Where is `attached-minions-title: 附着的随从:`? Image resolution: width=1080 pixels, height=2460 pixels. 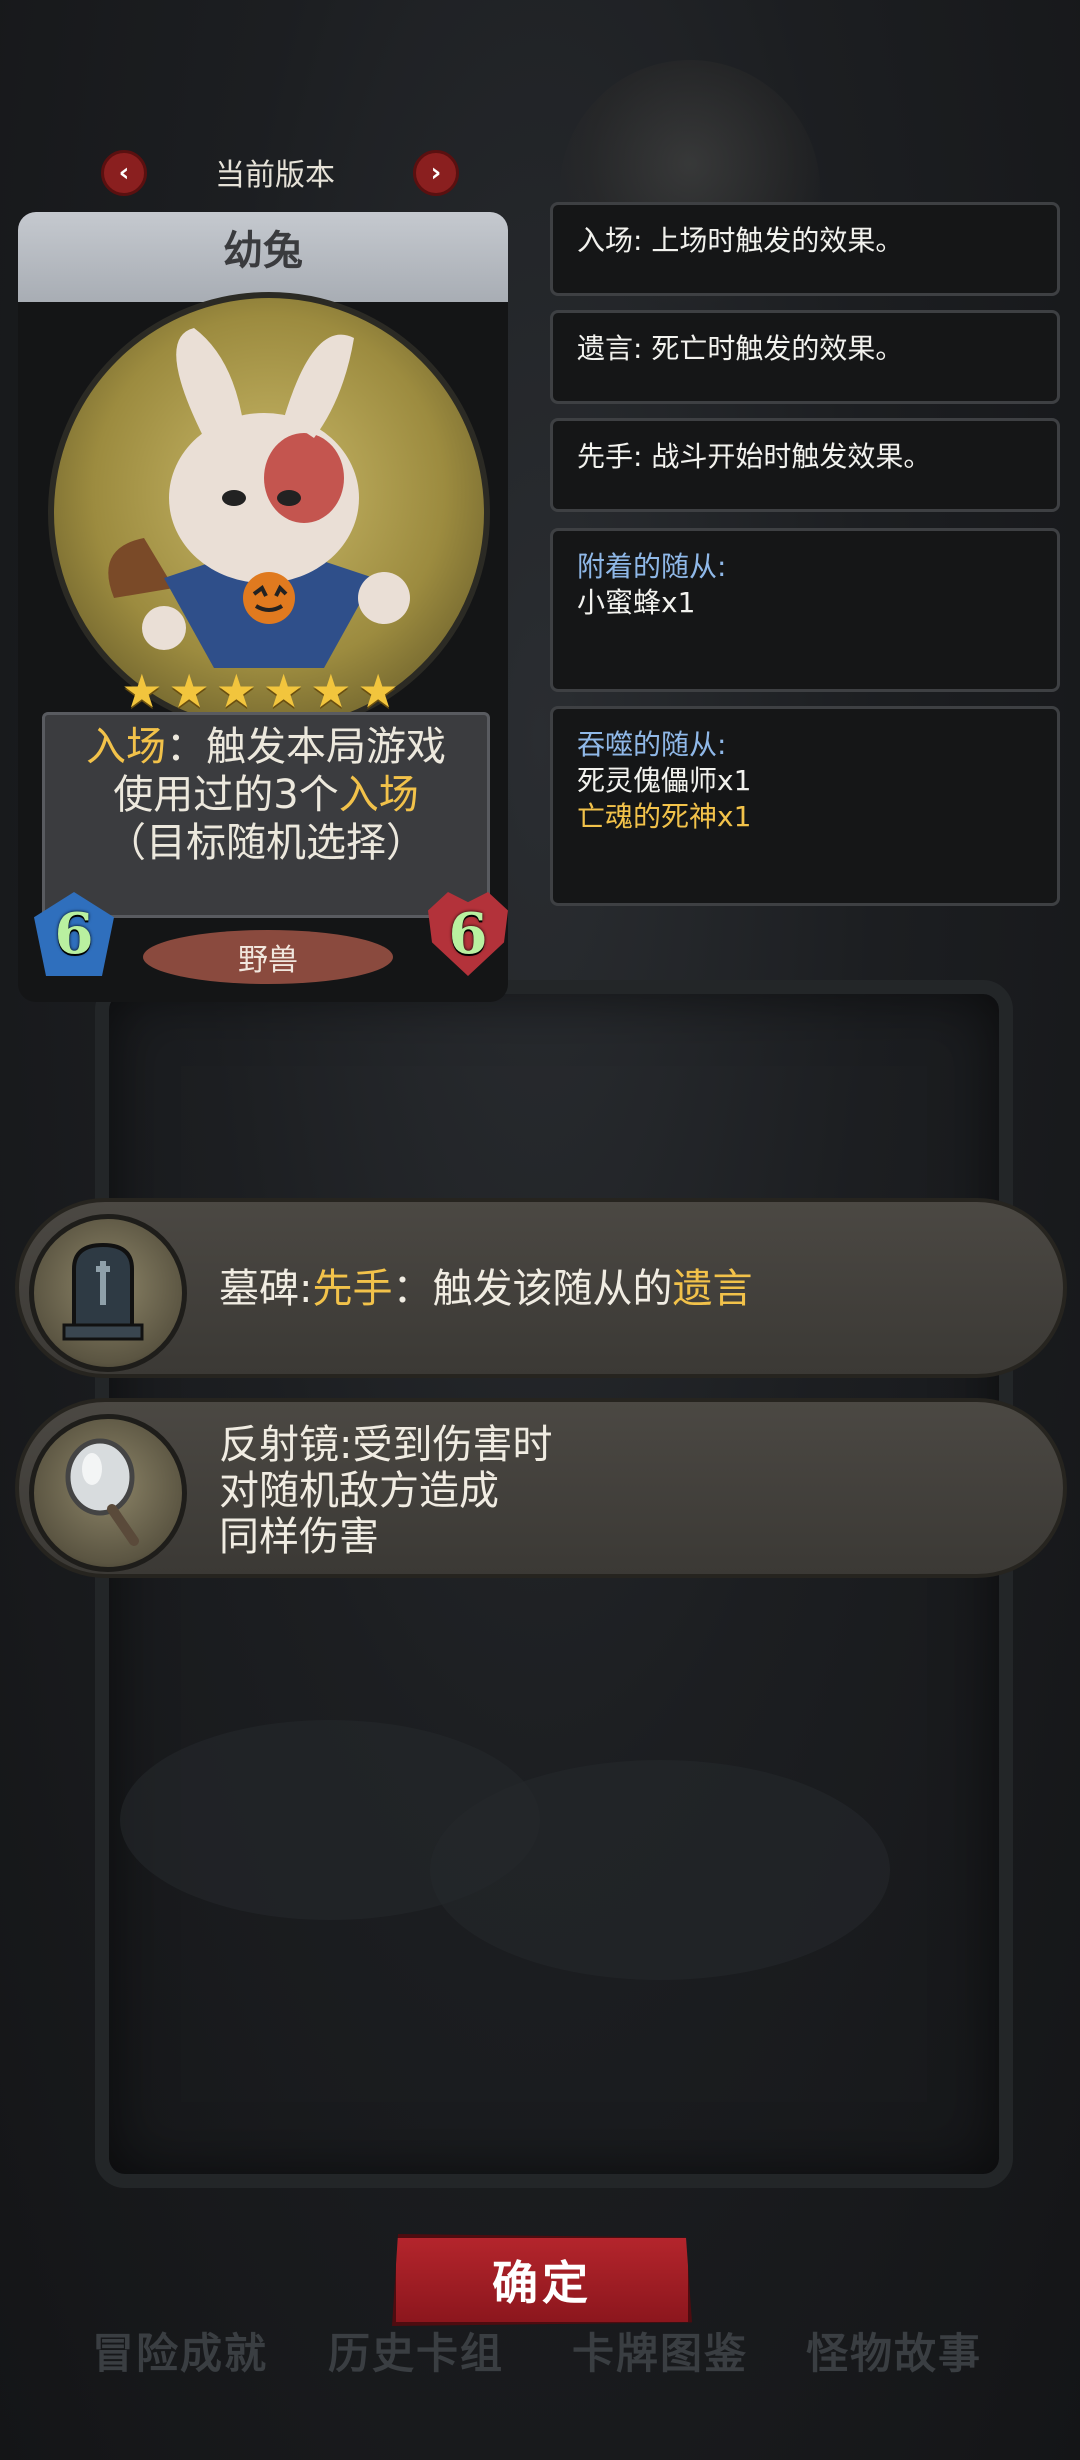 attached-minions-title: 附着的随从: is located at coordinates (652, 566).